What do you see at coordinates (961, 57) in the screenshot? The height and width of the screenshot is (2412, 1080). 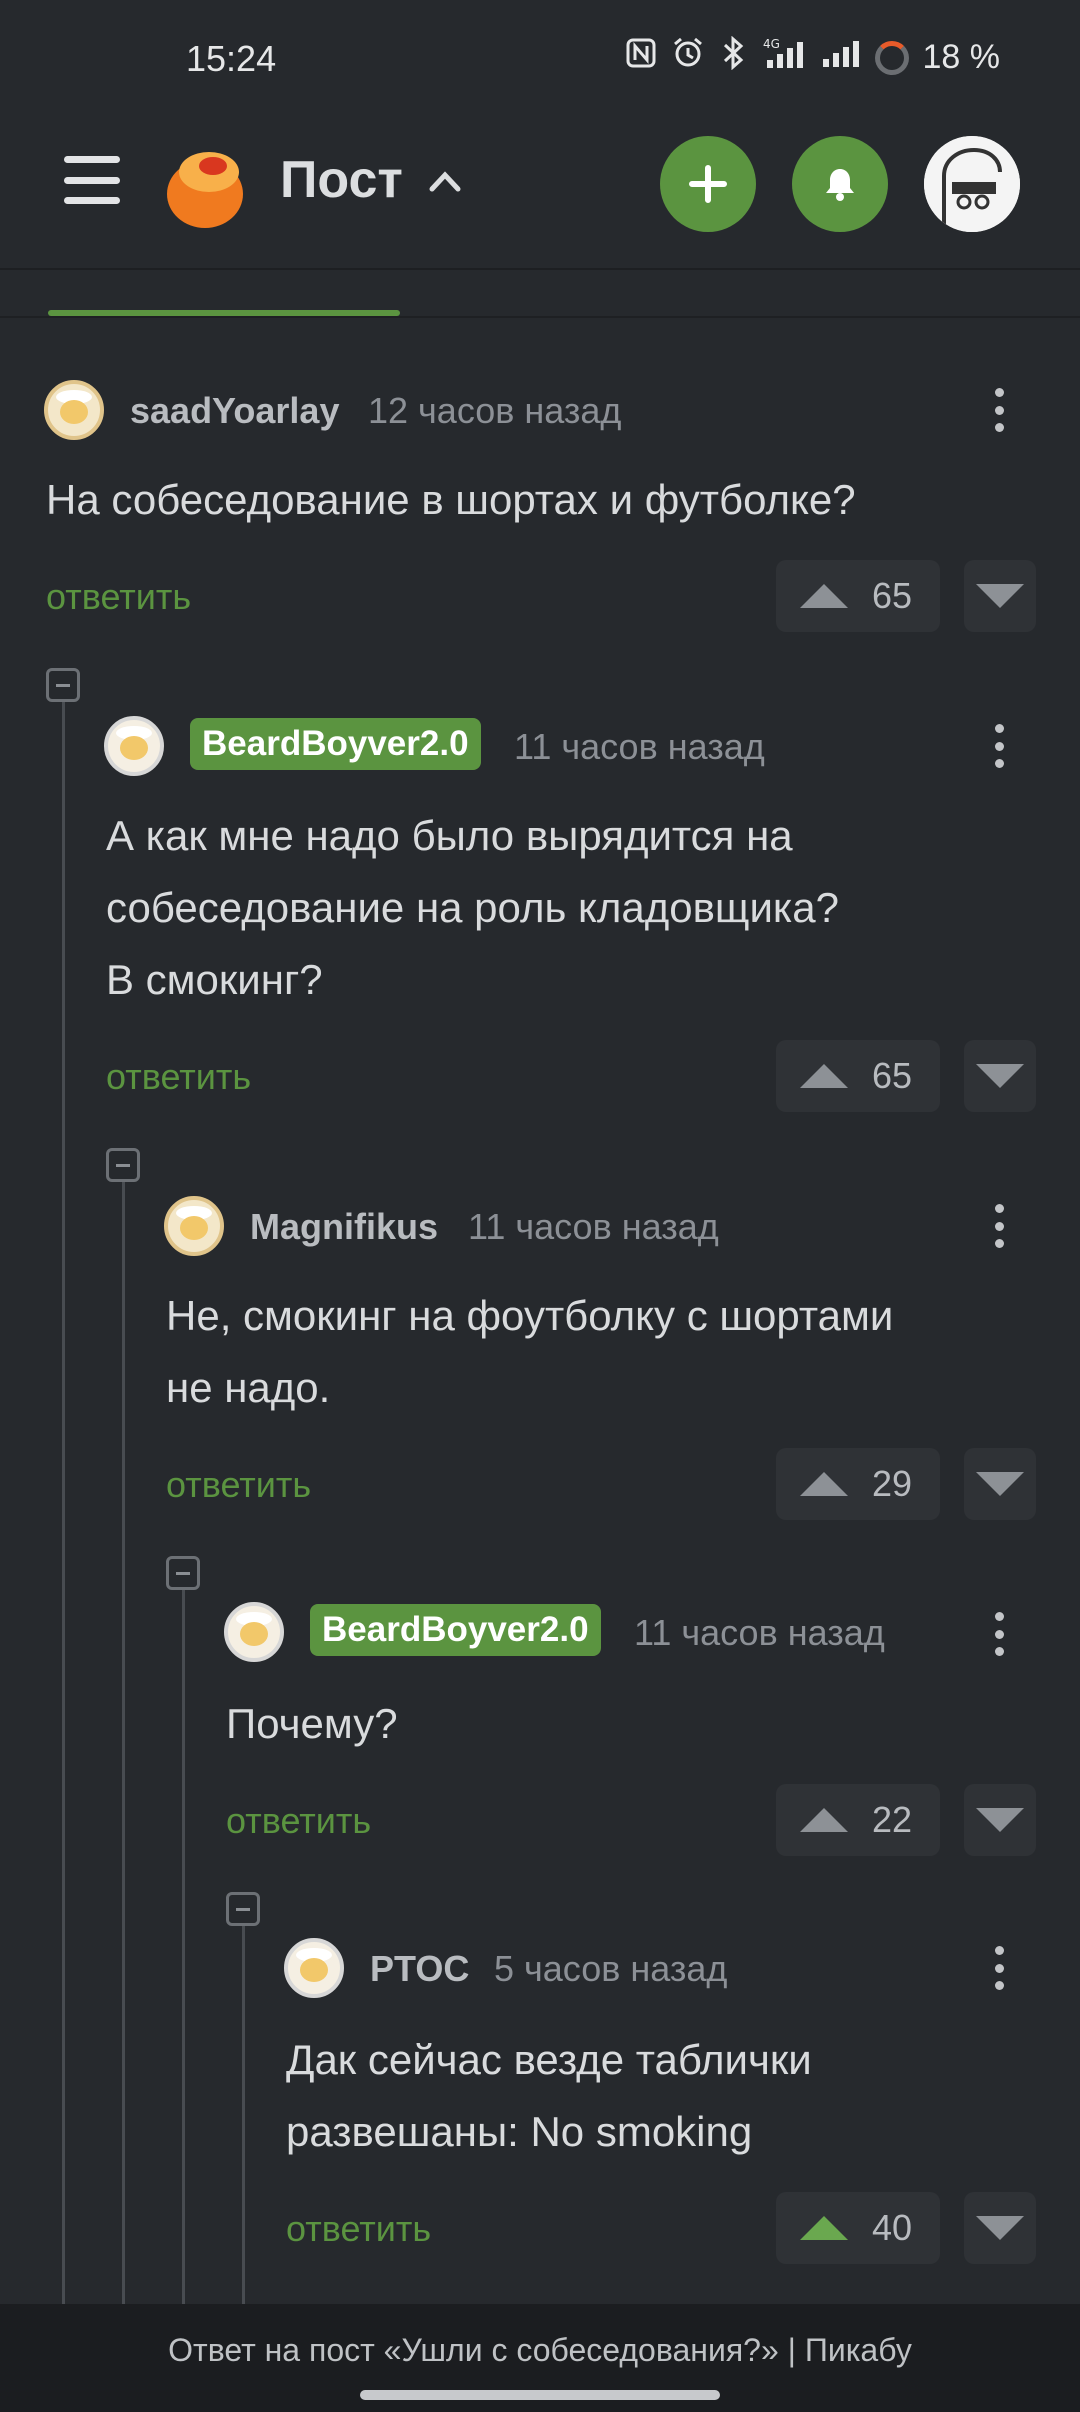 I see `battery-percent: 18 %` at bounding box center [961, 57].